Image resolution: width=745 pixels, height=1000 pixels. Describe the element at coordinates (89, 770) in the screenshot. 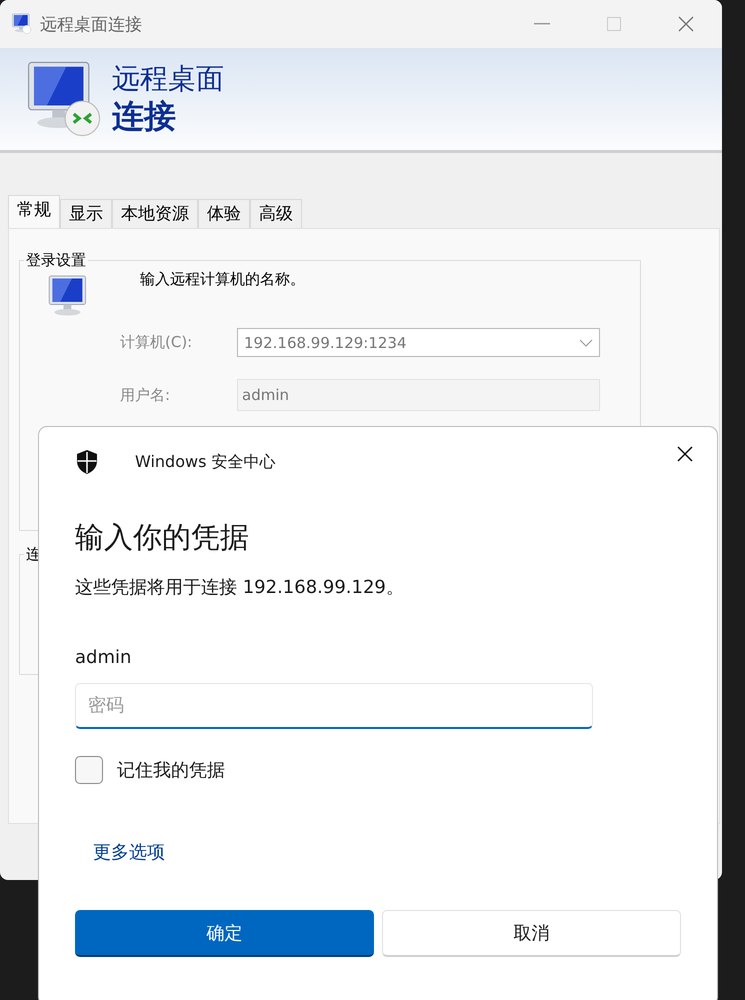

I see `remember-checkbox` at that location.